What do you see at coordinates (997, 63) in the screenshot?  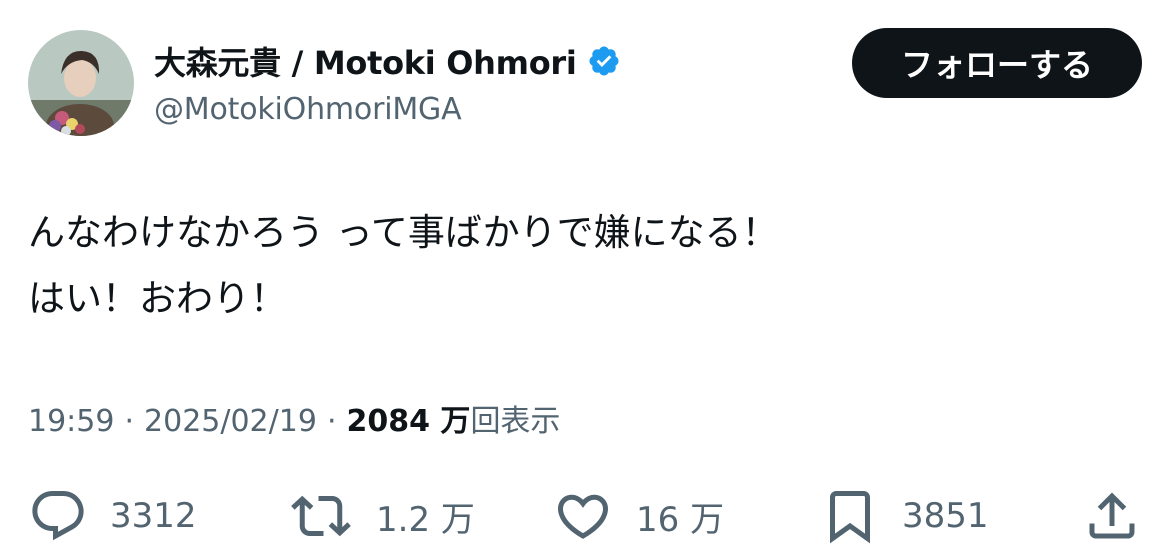 I see `follow-button: フォローする` at bounding box center [997, 63].